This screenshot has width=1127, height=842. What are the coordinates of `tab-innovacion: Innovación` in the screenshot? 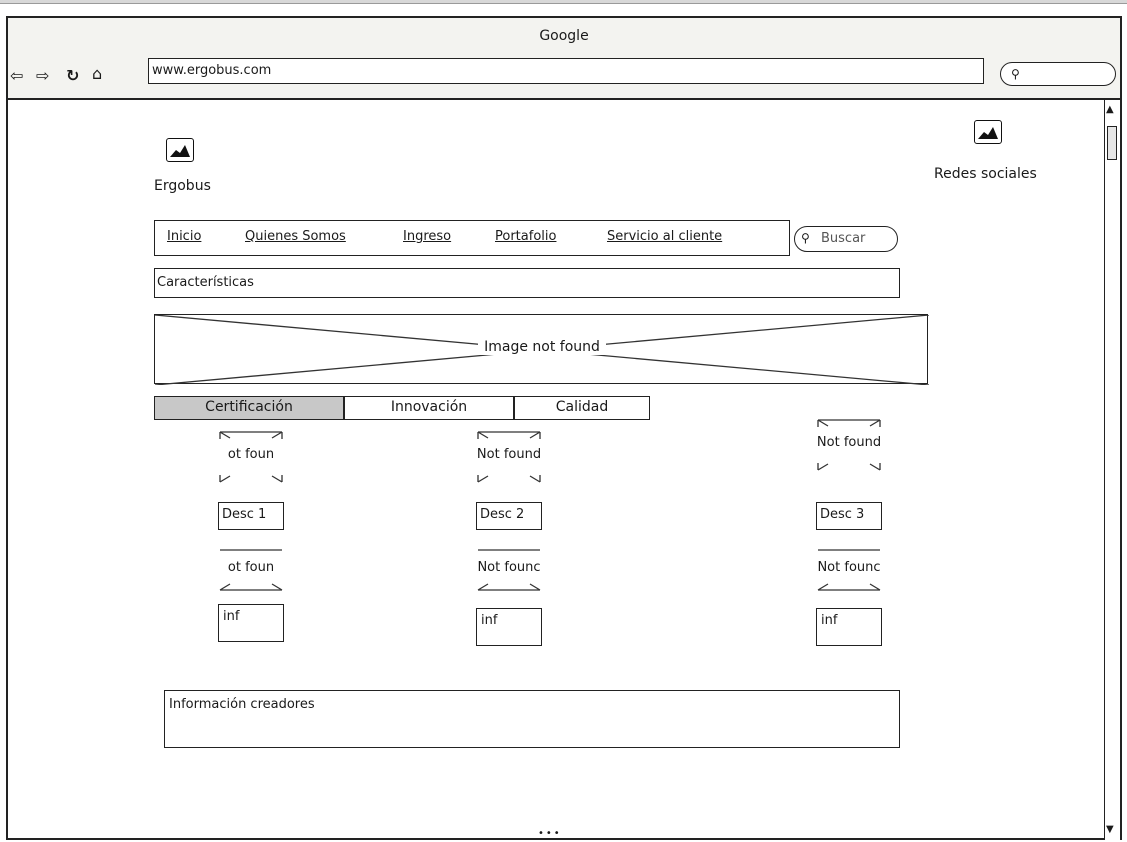 It's located at (429, 408).